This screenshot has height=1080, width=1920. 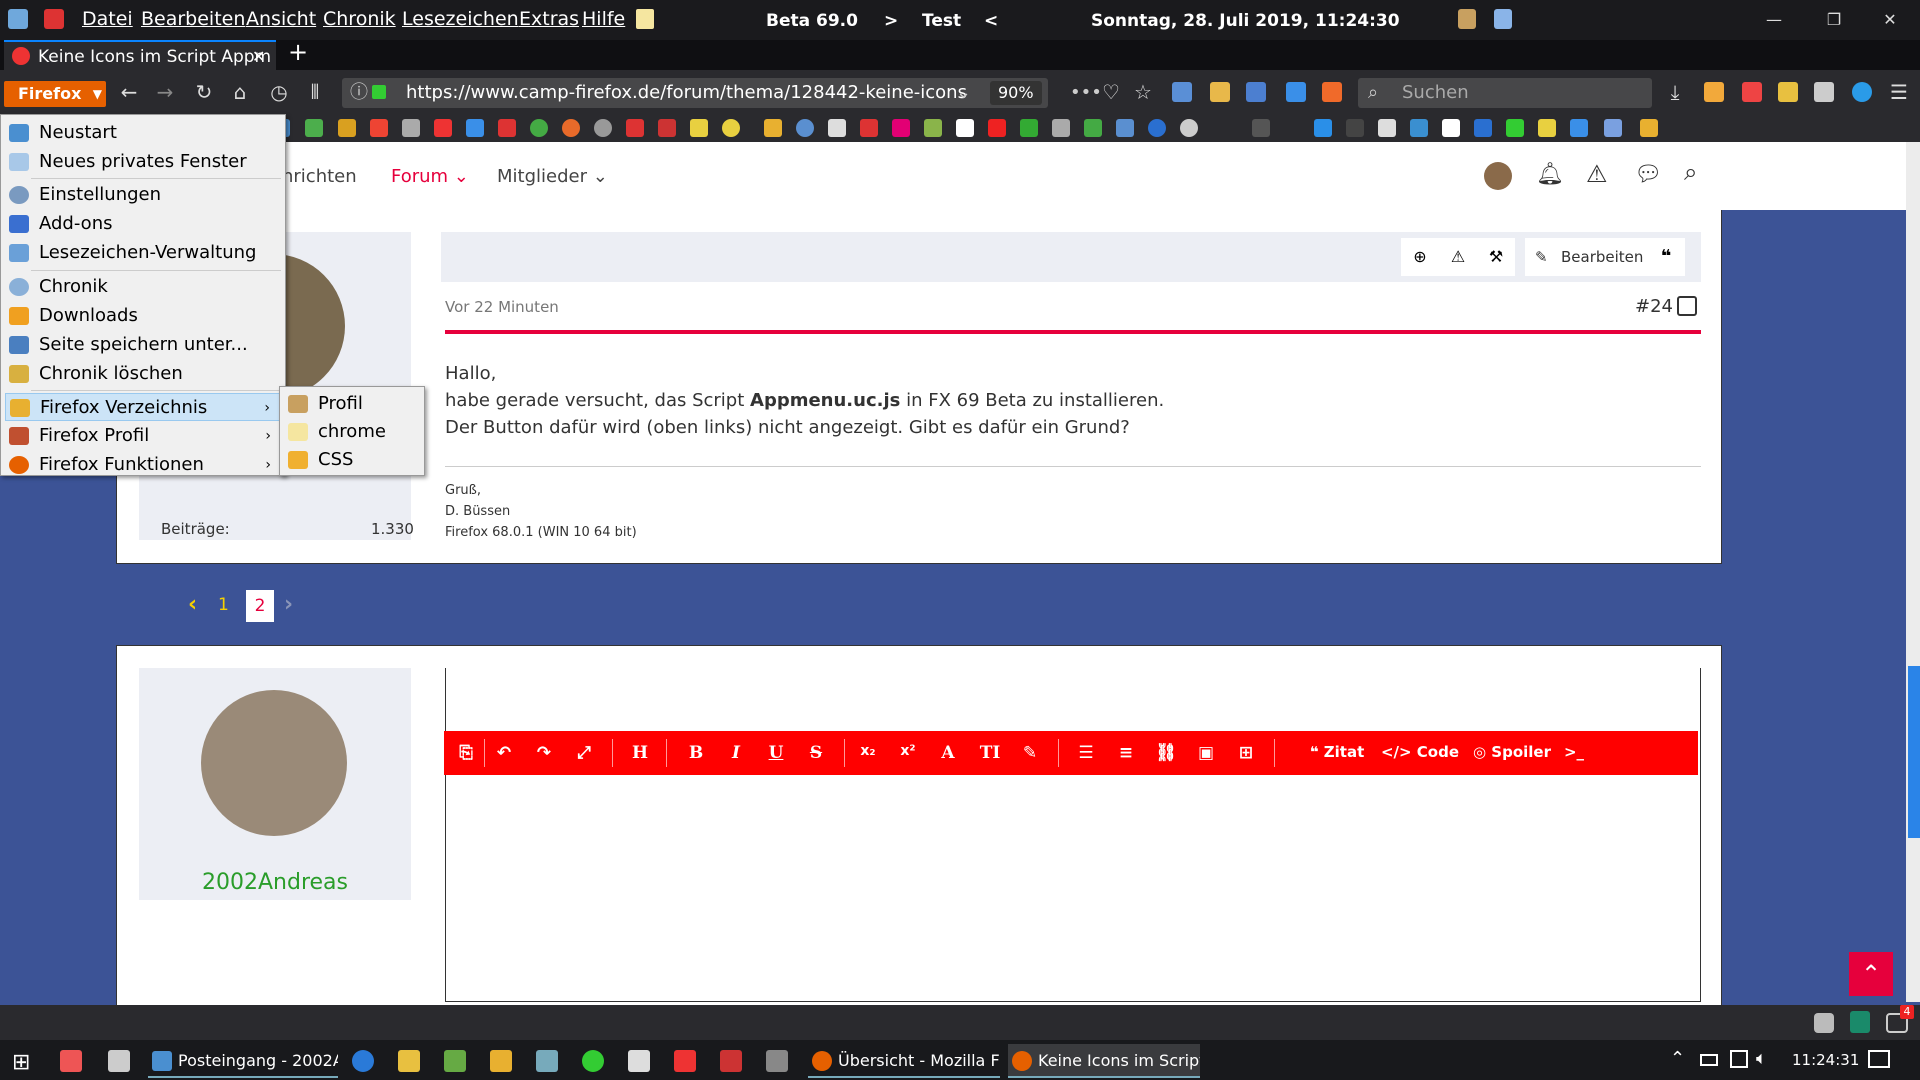 I want to click on menu-item-firefox-funktionen: Firefox Funktionen ›, so click(x=143, y=465).